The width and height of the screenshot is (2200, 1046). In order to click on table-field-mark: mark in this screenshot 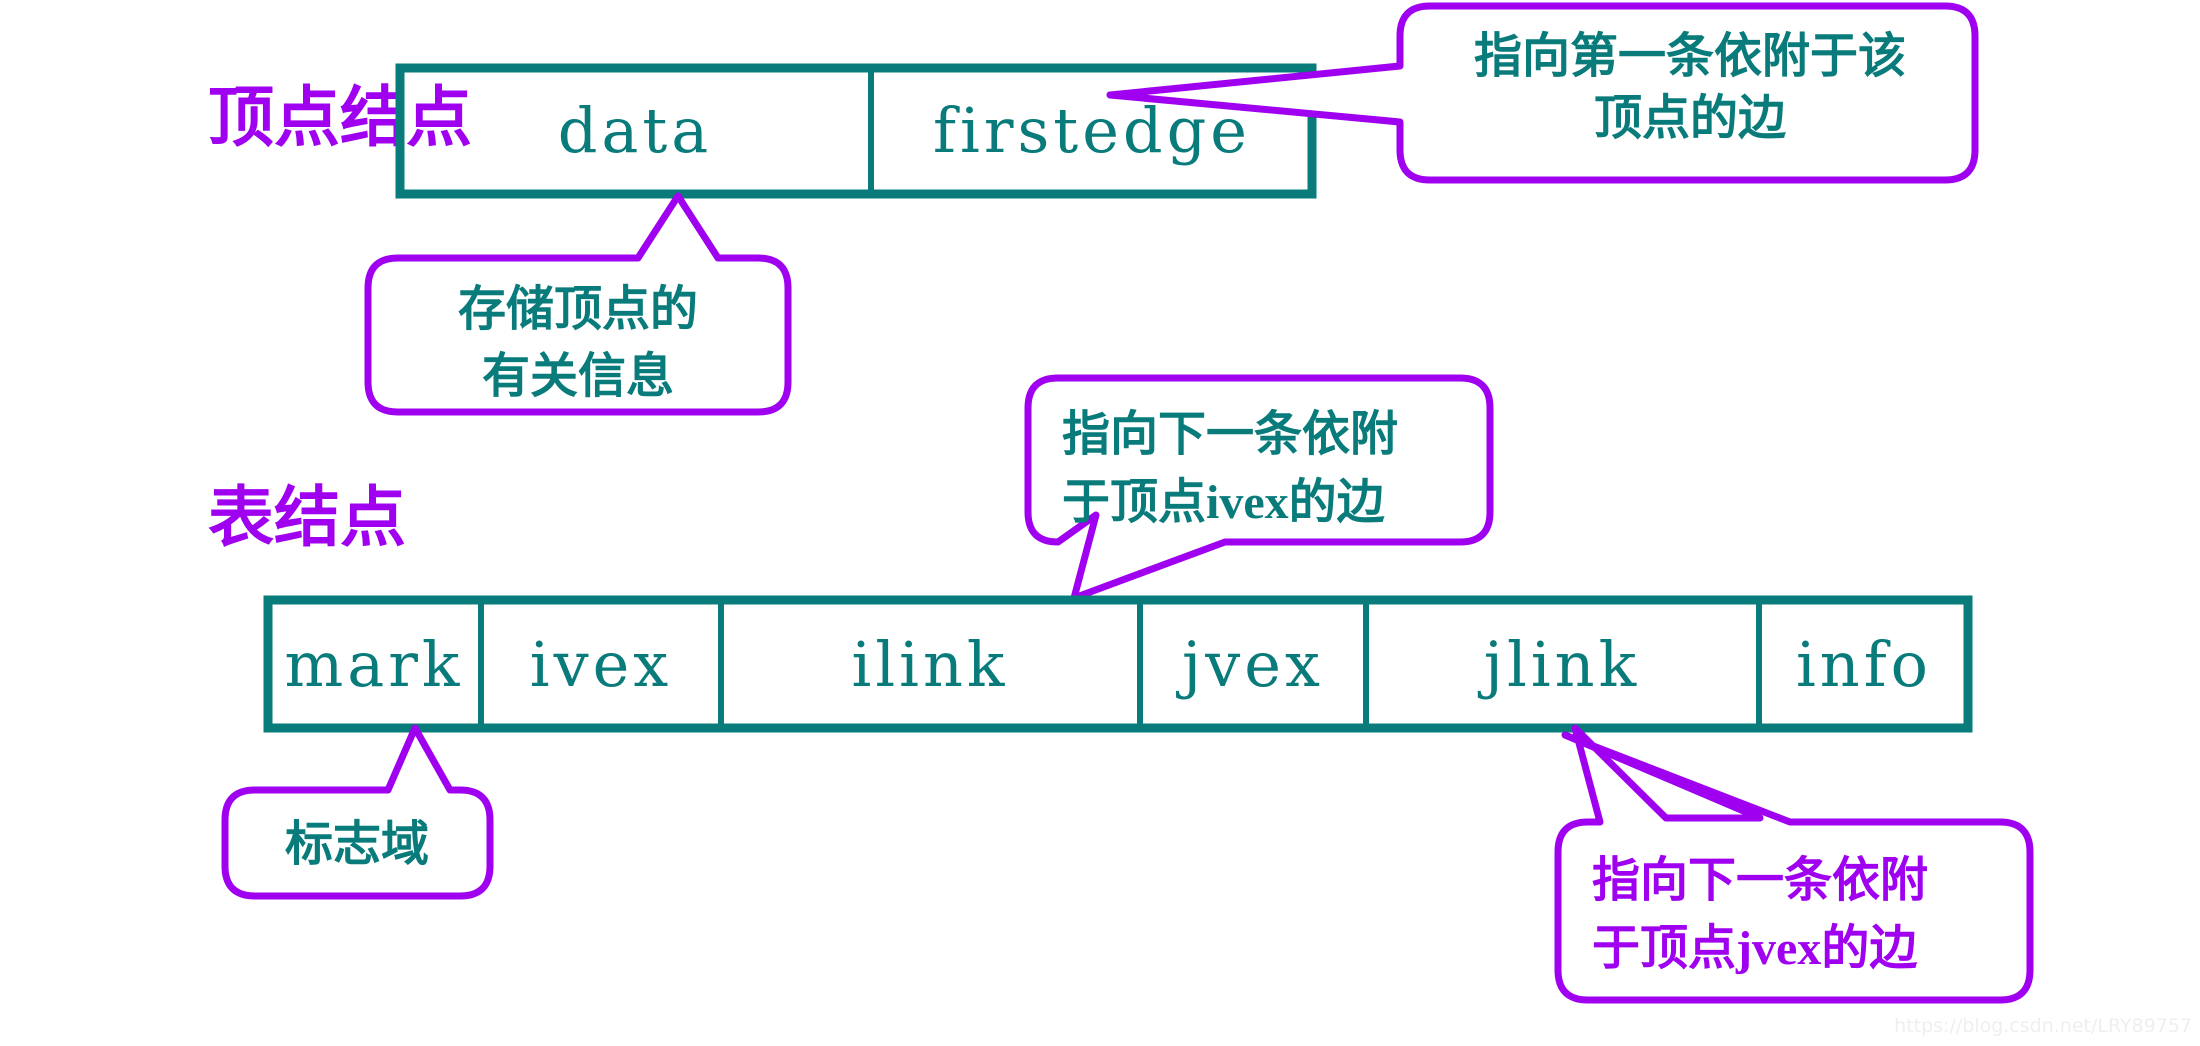, I will do `click(374, 664)`.